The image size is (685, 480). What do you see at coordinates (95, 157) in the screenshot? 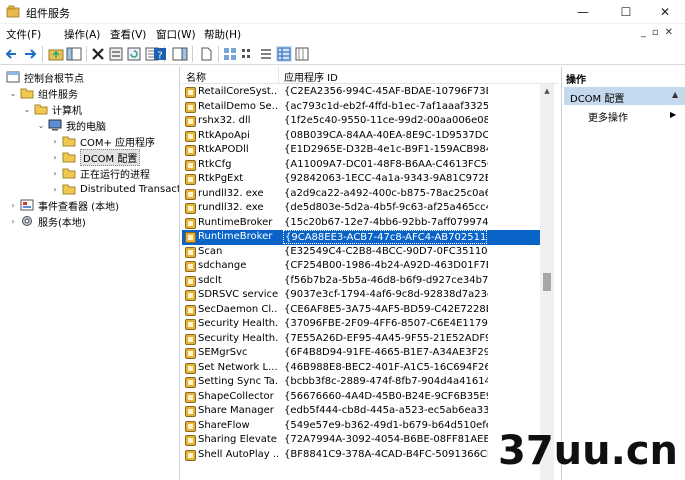
I see `tree-node-dcom-config: › DCOM 配置` at bounding box center [95, 157].